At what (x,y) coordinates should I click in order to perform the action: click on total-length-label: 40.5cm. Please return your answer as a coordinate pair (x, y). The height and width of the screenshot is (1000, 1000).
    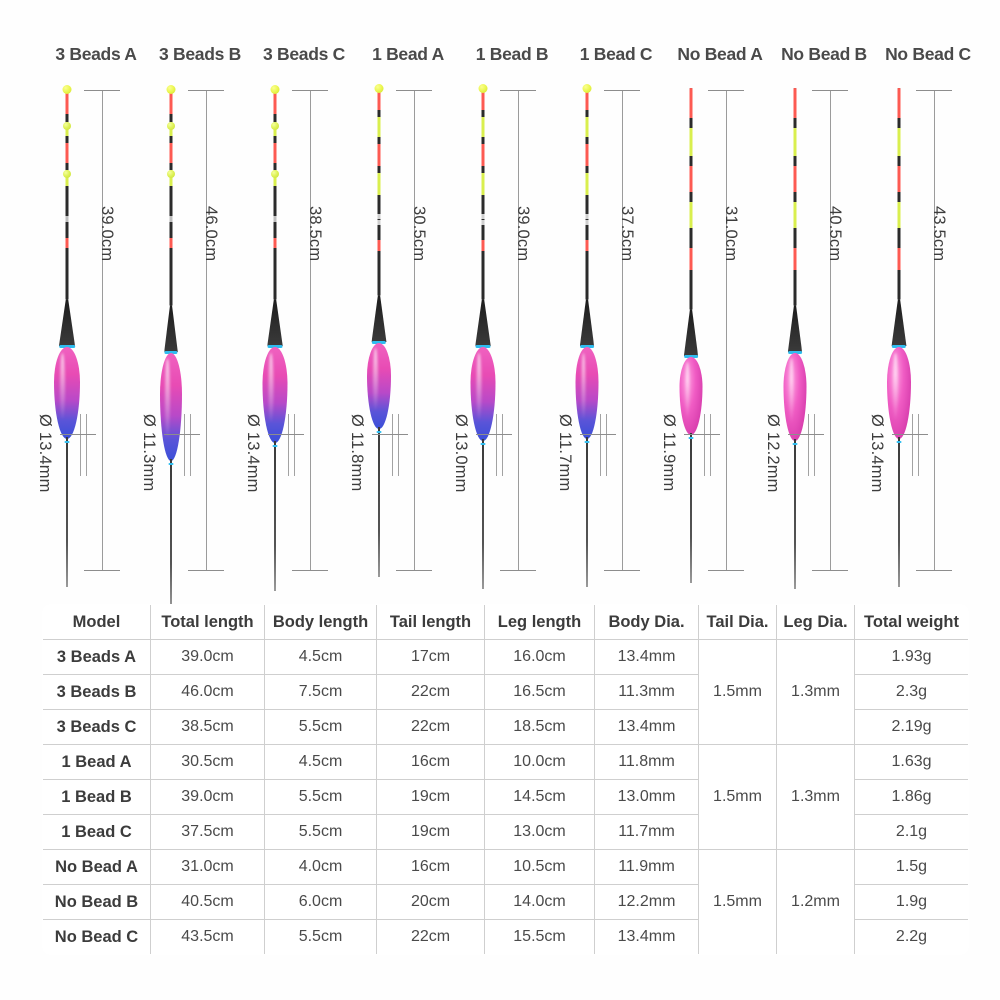
    Looking at the image, I should click on (835, 234).